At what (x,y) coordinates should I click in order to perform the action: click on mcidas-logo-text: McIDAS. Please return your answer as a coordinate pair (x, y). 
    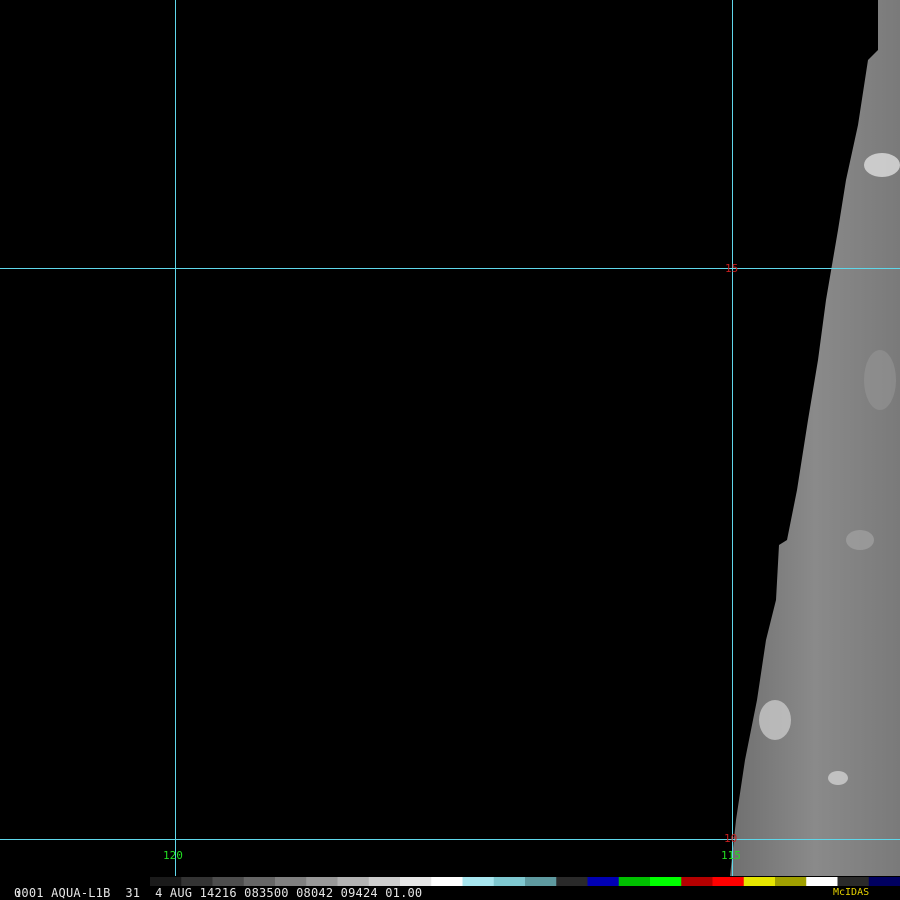
    Looking at the image, I should click on (851, 892).